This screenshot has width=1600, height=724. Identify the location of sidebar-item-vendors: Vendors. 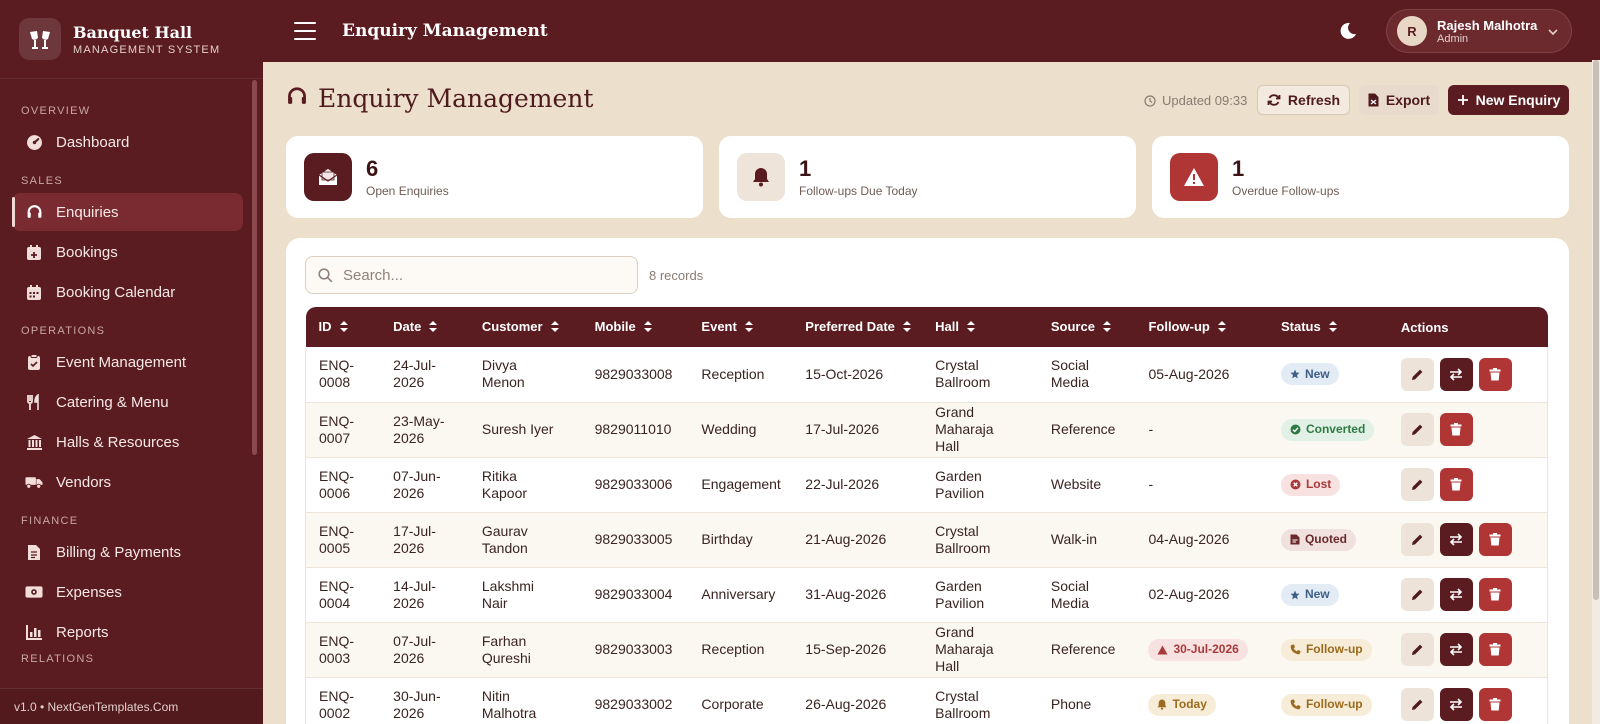
(127, 482).